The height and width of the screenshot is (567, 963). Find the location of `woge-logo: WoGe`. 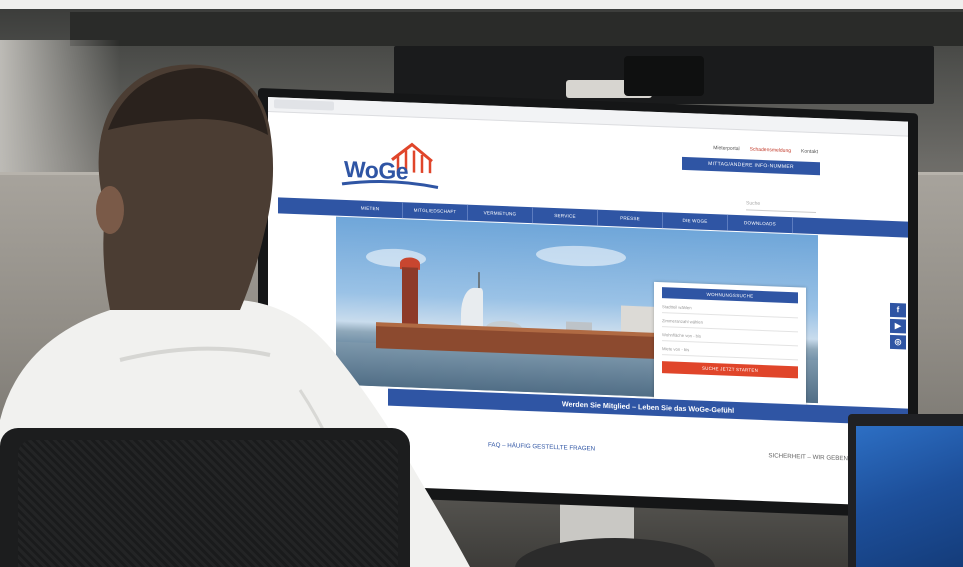

woge-logo: WoGe is located at coordinates (390, 167).